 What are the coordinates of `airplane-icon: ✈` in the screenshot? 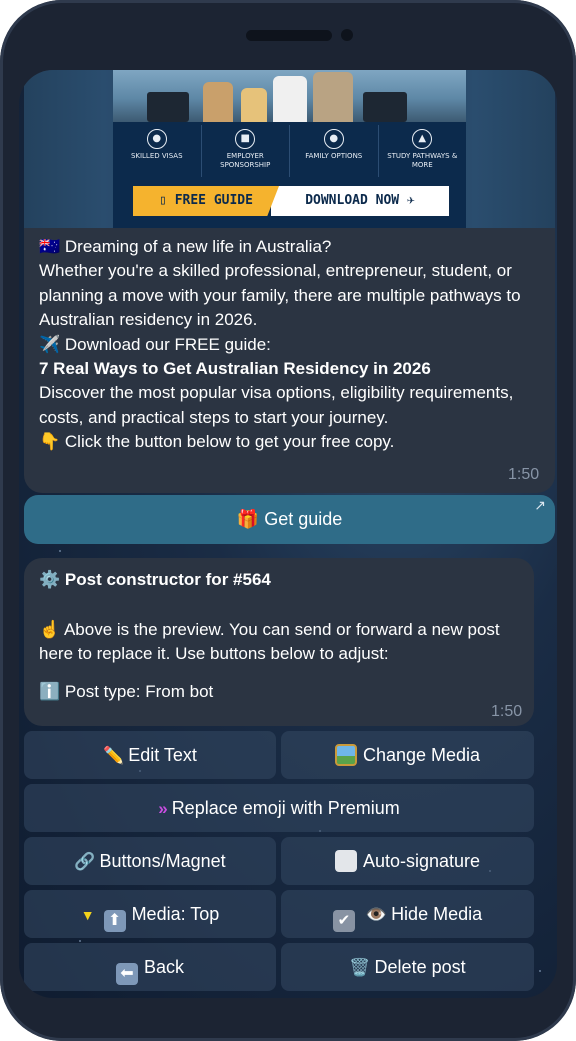 It's located at (407, 200).